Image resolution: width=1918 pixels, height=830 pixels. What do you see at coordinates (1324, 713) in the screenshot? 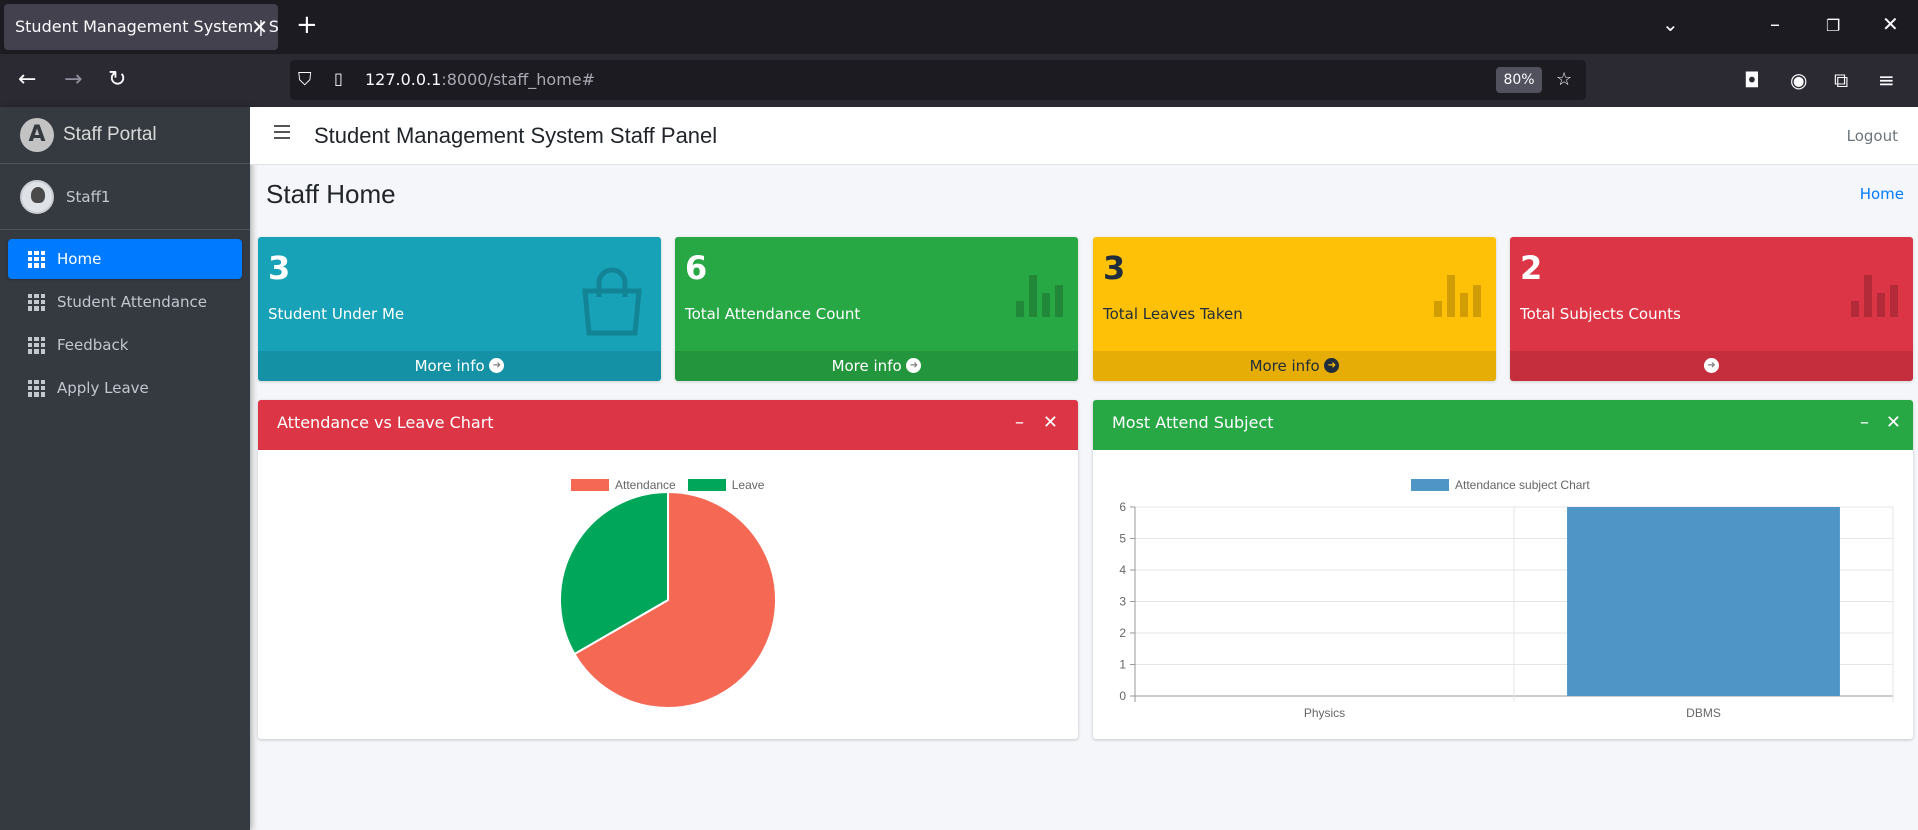
I see `x-tick-label: Physics` at bounding box center [1324, 713].